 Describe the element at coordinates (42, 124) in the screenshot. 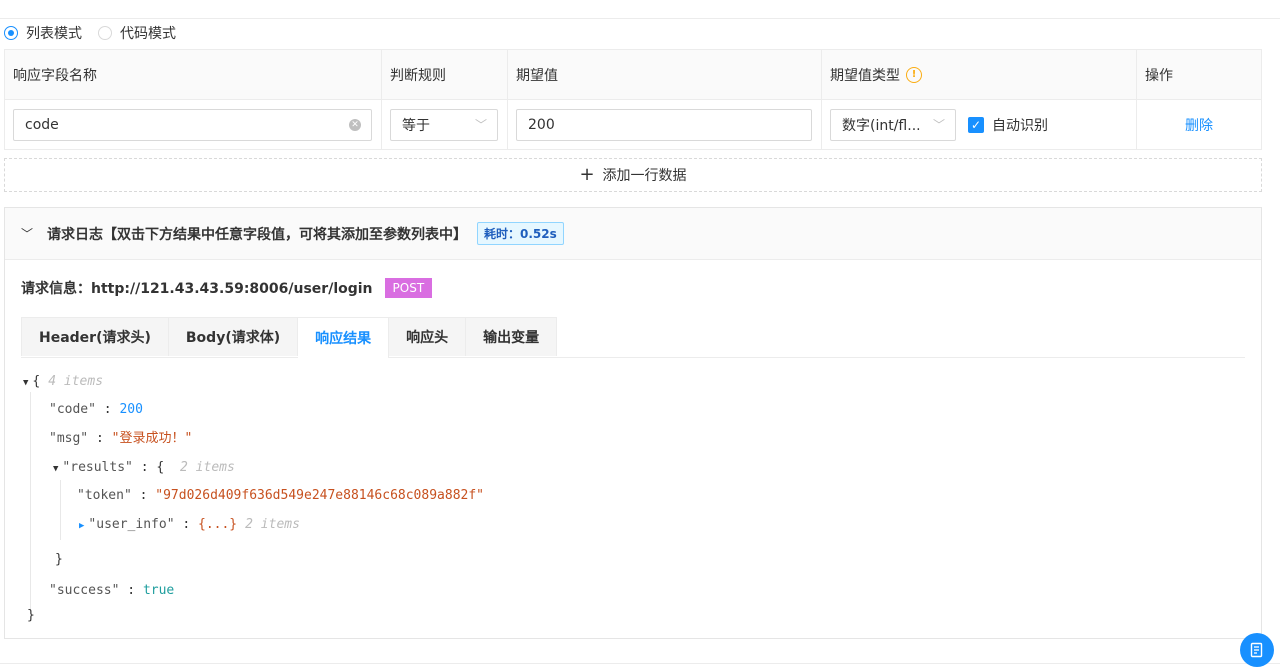

I see `field-name-value: code` at that location.